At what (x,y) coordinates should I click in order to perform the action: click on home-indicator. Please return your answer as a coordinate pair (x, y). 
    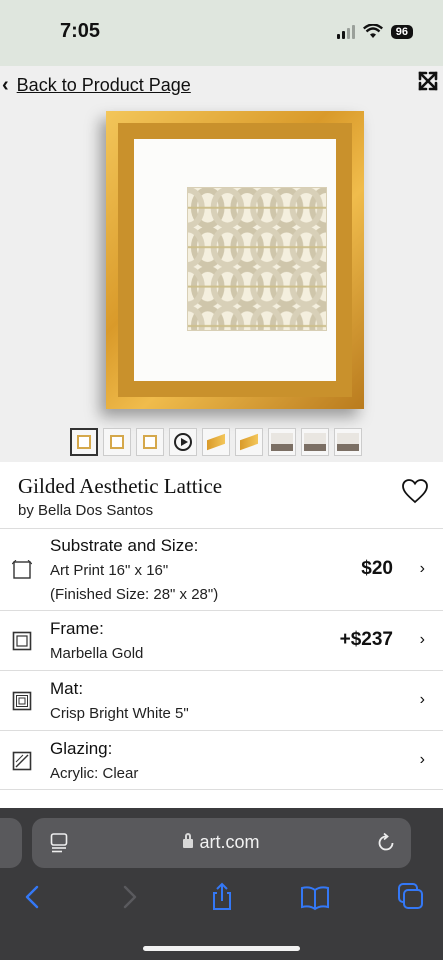
    Looking at the image, I should click on (221, 948).